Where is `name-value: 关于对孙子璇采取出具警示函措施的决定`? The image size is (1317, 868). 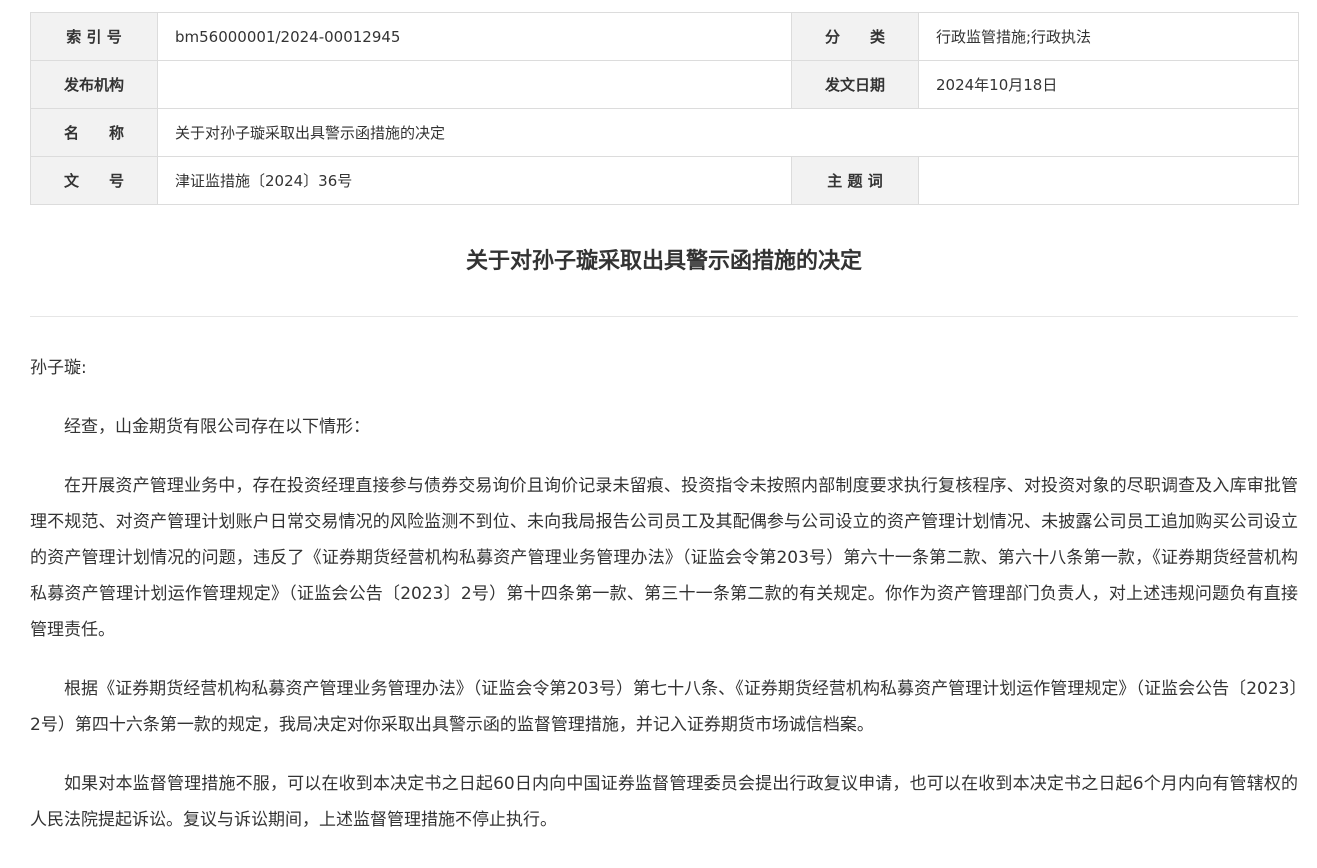 name-value: 关于对孙子璇采取出具警示函措施的决定 is located at coordinates (728, 132).